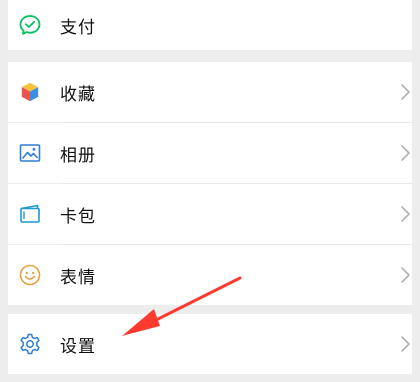 This screenshot has height=382, width=420. What do you see at coordinates (30, 153) in the screenshot?
I see `album-icon` at bounding box center [30, 153].